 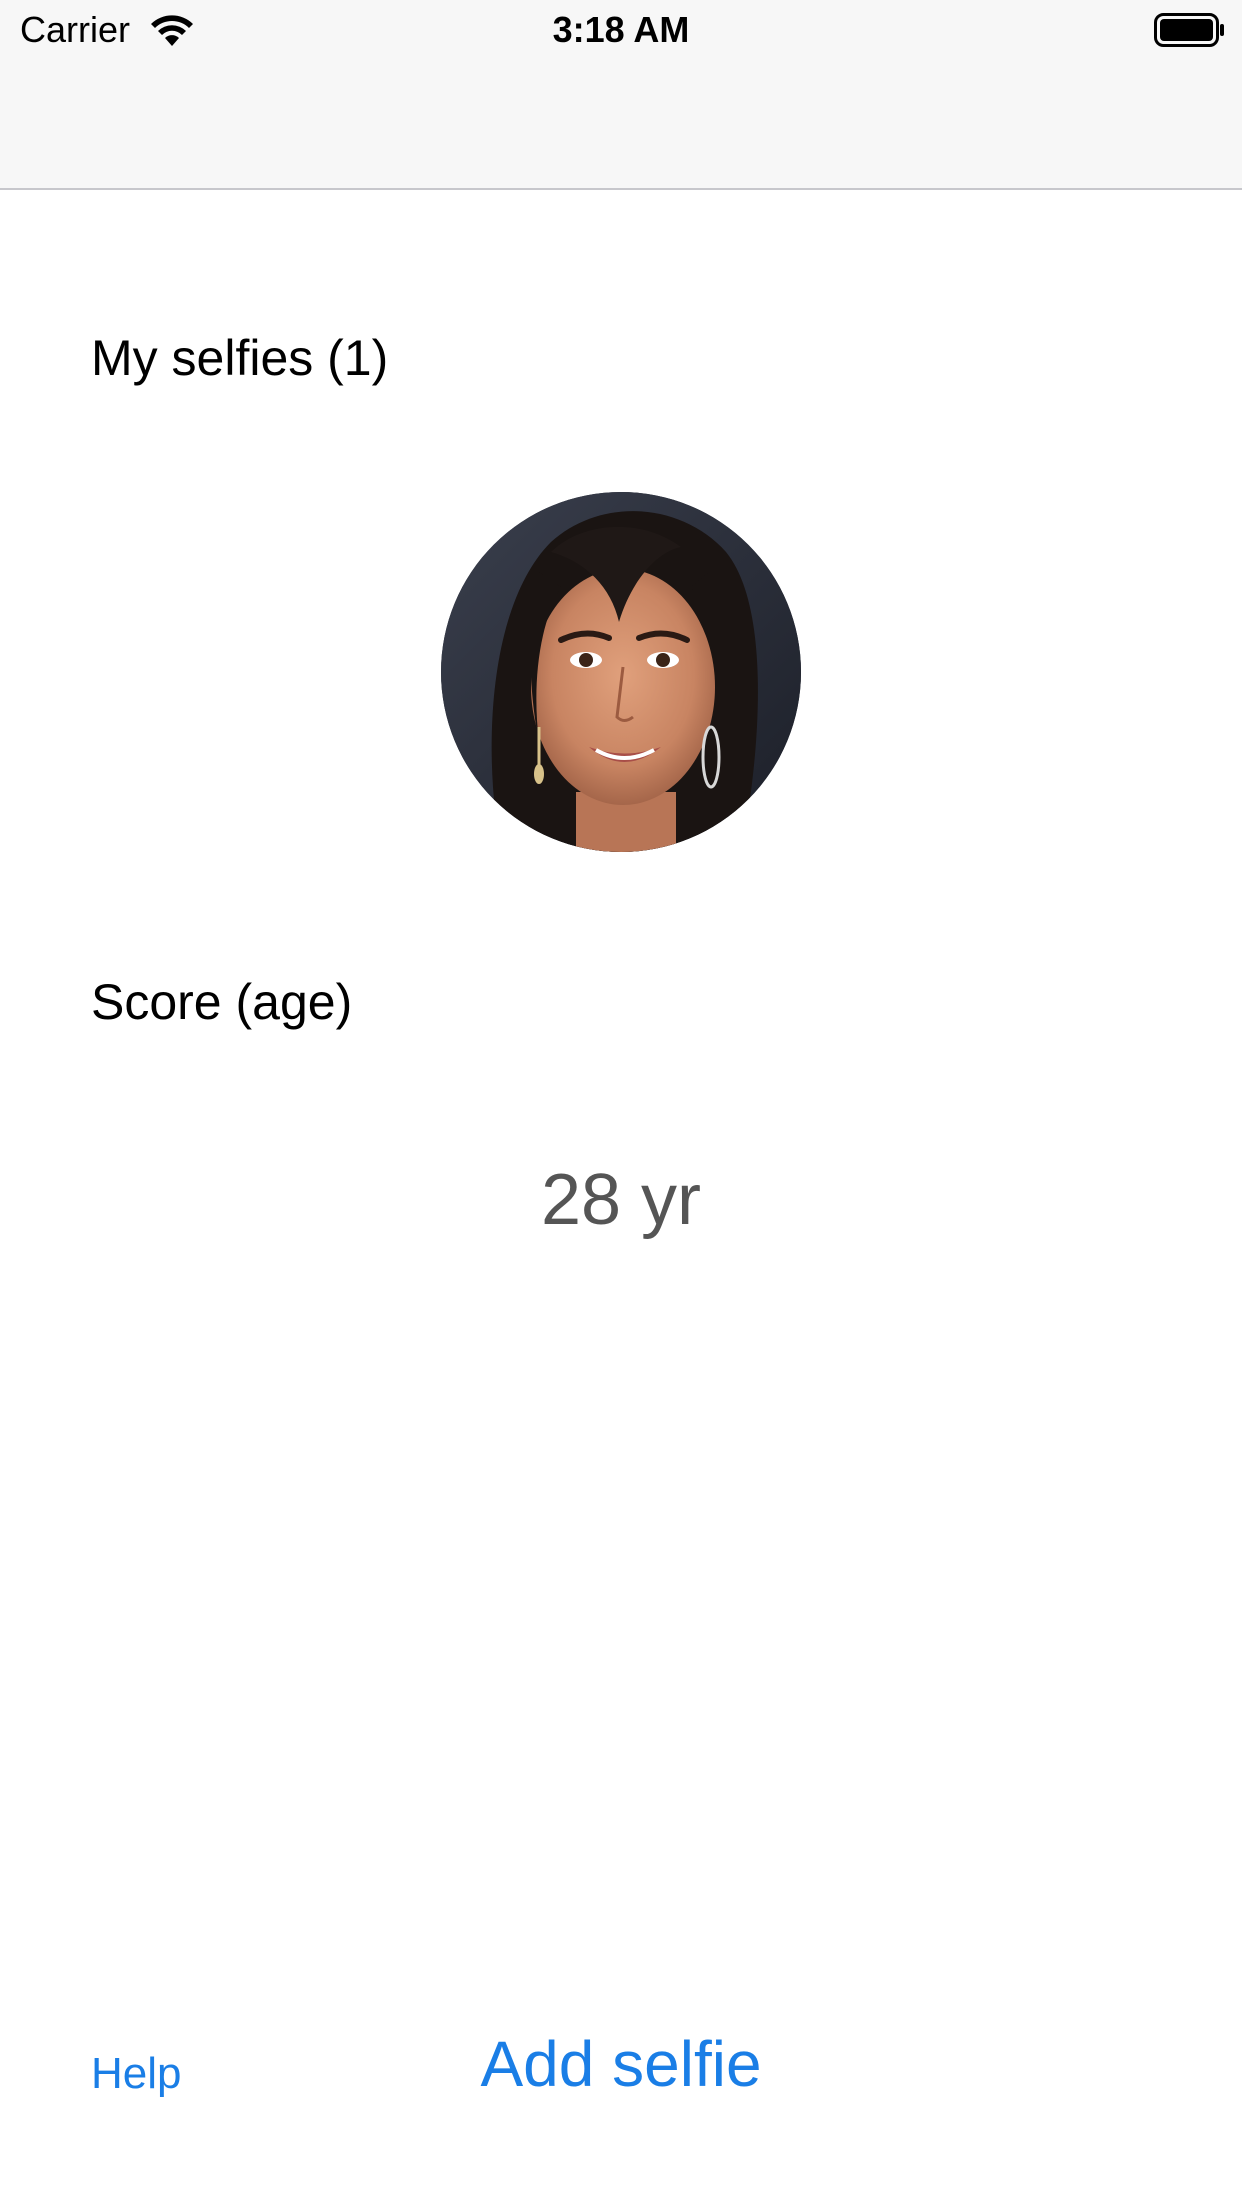 I want to click on score-title: Score (age), so click(x=222, y=1002).